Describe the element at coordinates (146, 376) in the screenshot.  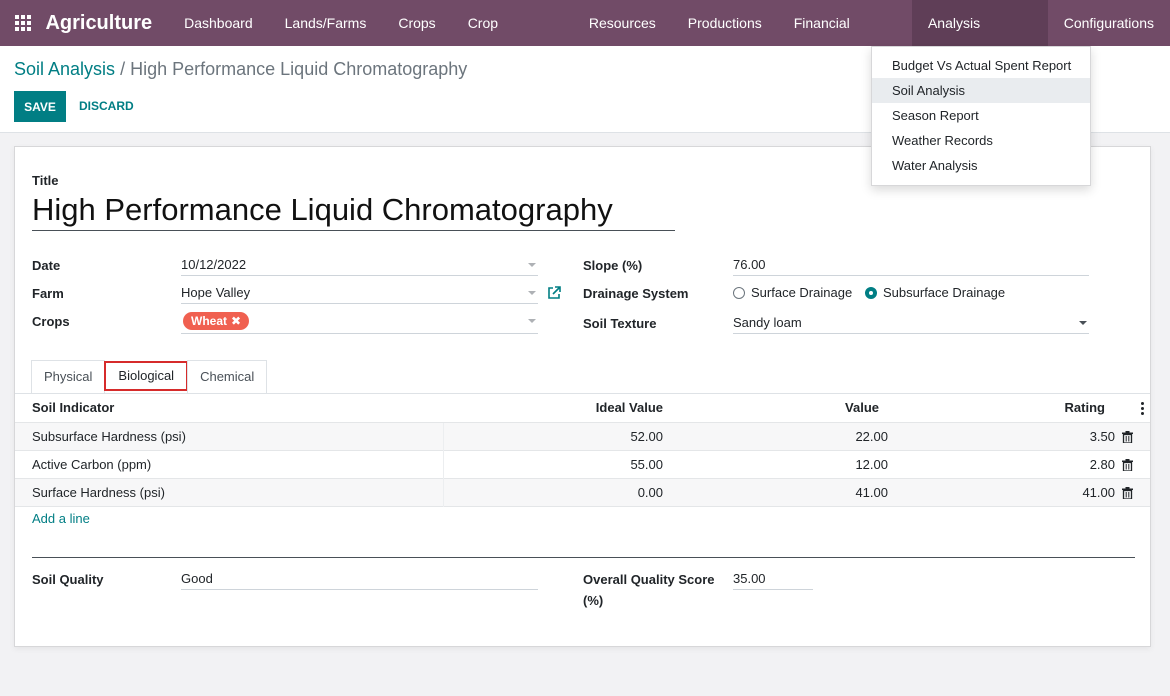
I see `tab-biological: Biological` at that location.